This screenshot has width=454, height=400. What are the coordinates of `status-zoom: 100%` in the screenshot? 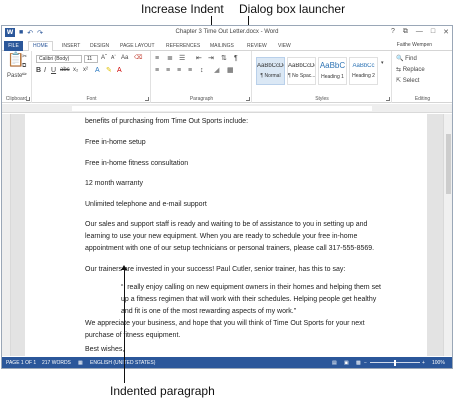 It's located at (438, 363).